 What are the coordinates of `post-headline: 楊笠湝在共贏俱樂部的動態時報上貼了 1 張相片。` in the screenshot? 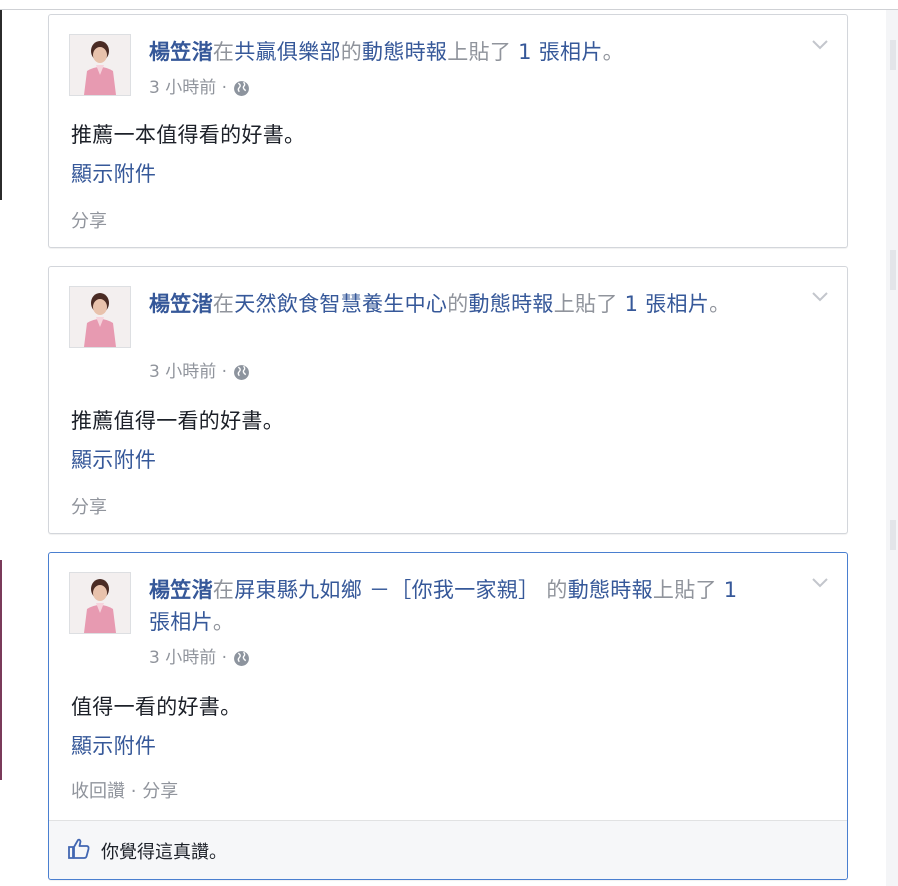 It's located at (455, 52).